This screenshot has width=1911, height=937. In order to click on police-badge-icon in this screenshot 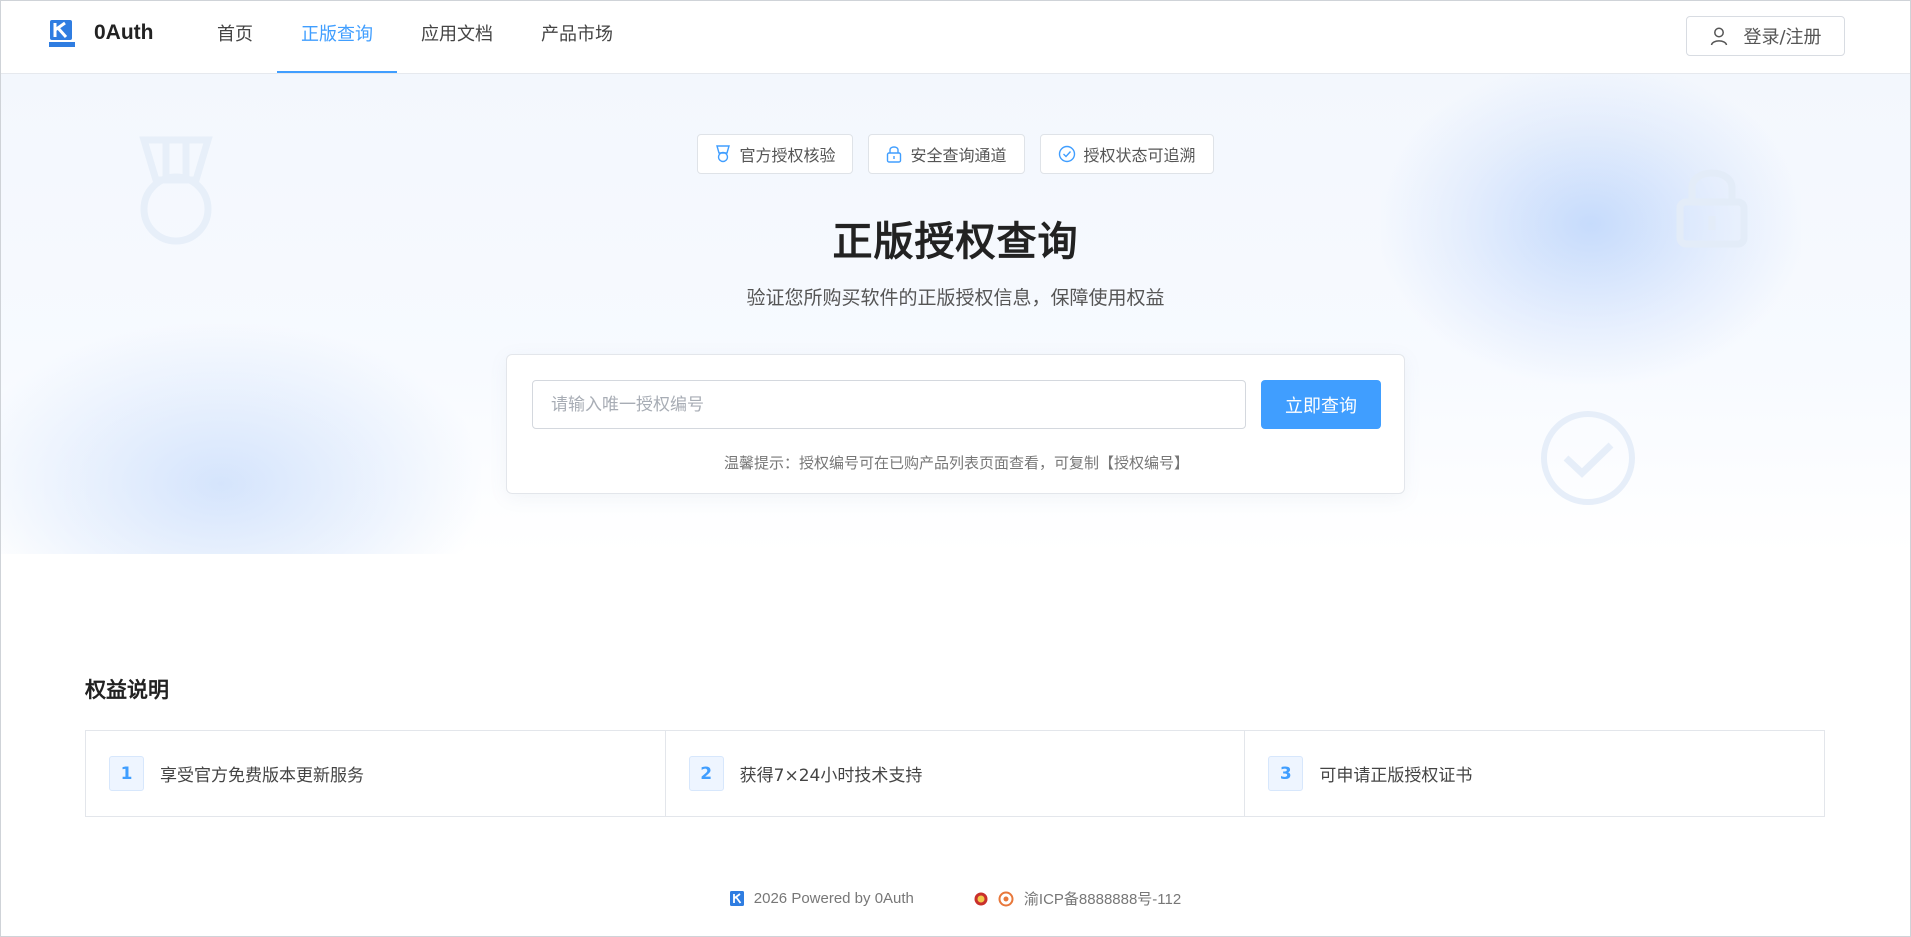, I will do `click(981, 898)`.